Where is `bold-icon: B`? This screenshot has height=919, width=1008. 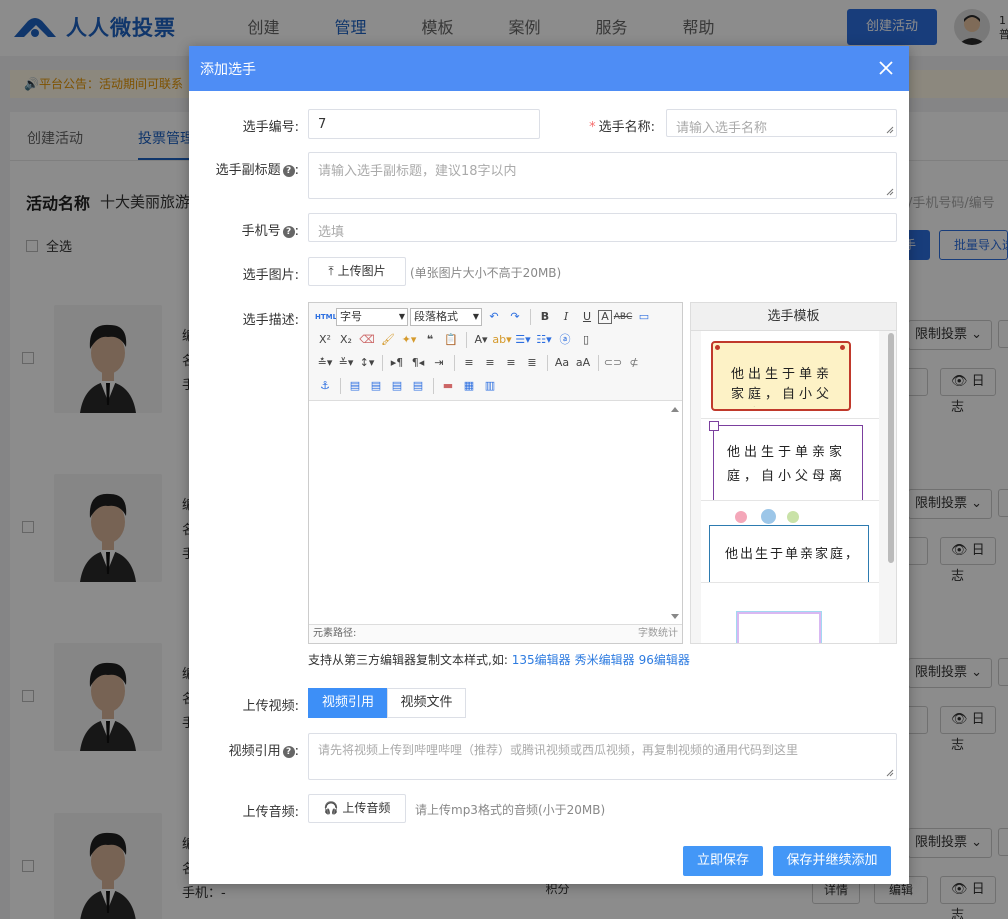
bold-icon: B is located at coordinates (545, 317).